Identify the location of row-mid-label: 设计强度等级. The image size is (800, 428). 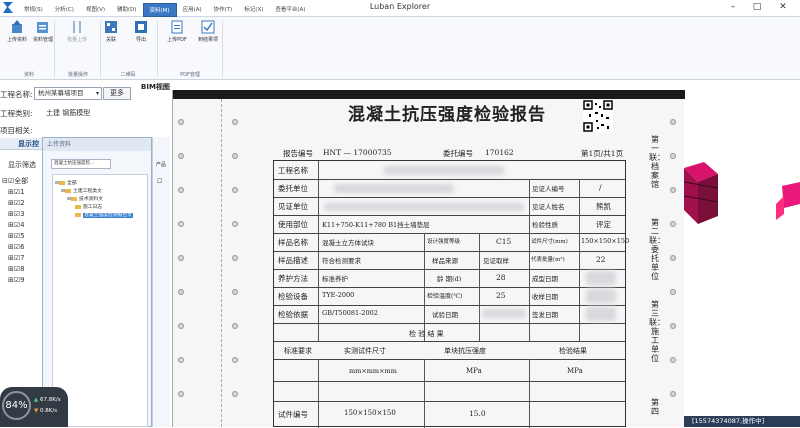
(444, 242).